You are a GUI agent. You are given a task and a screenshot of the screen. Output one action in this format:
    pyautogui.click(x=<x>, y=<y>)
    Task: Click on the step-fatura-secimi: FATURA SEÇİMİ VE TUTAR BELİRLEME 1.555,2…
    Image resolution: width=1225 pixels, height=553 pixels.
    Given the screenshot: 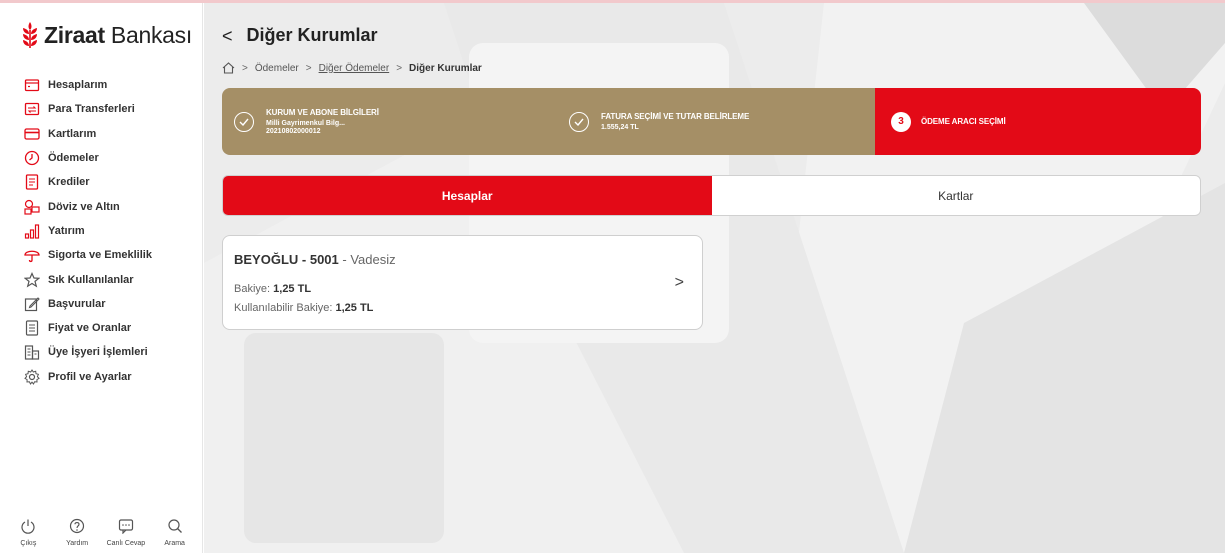 What is the action you would take?
    pyautogui.click(x=716, y=121)
    